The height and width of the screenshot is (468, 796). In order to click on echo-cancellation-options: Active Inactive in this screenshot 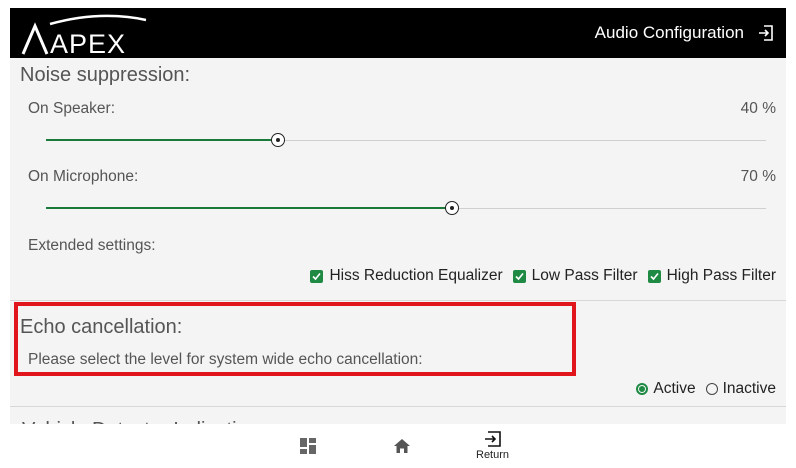, I will do `click(706, 389)`.